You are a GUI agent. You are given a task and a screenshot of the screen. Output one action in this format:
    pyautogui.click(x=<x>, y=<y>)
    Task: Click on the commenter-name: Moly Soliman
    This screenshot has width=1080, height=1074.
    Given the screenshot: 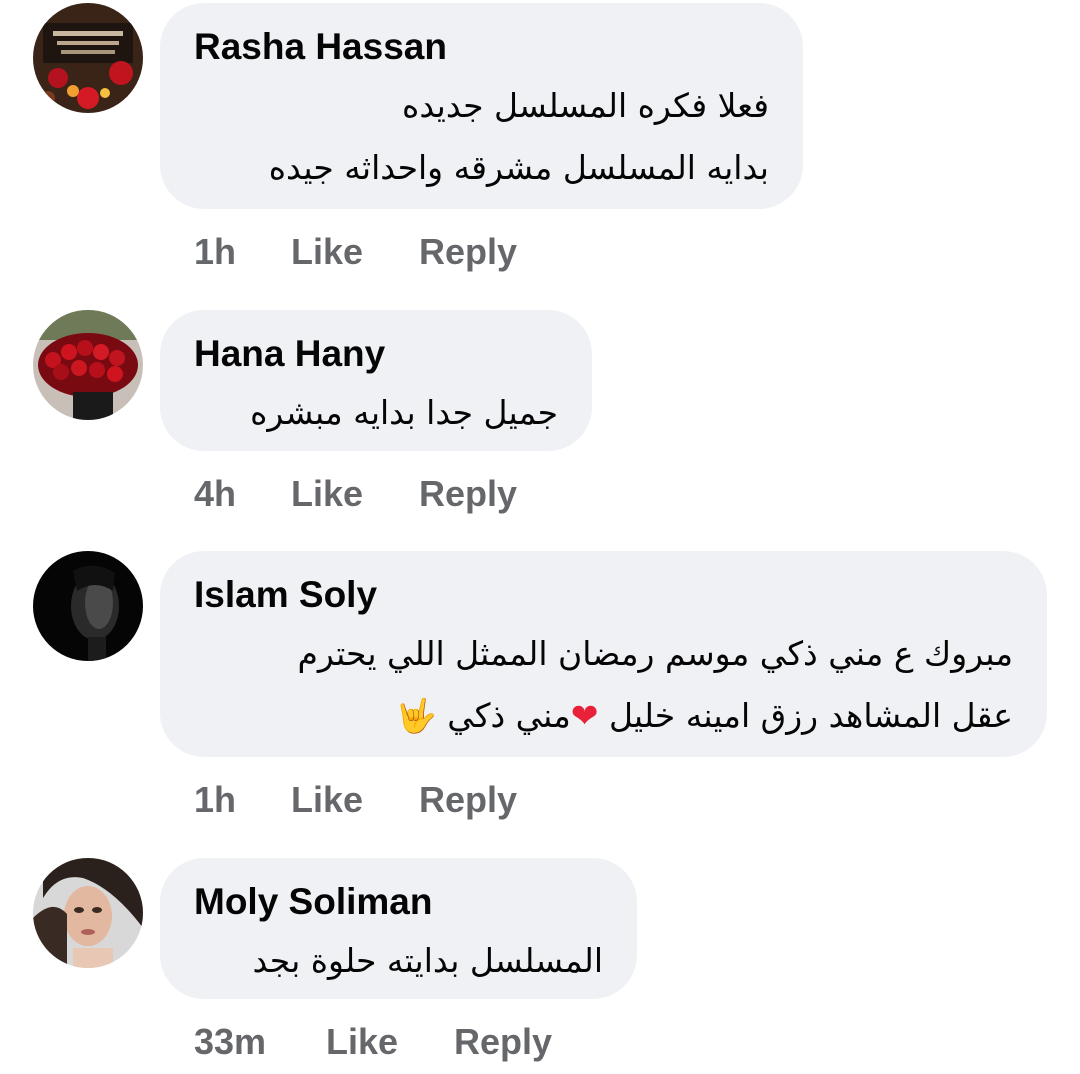 What is the action you would take?
    pyautogui.click(x=398, y=902)
    